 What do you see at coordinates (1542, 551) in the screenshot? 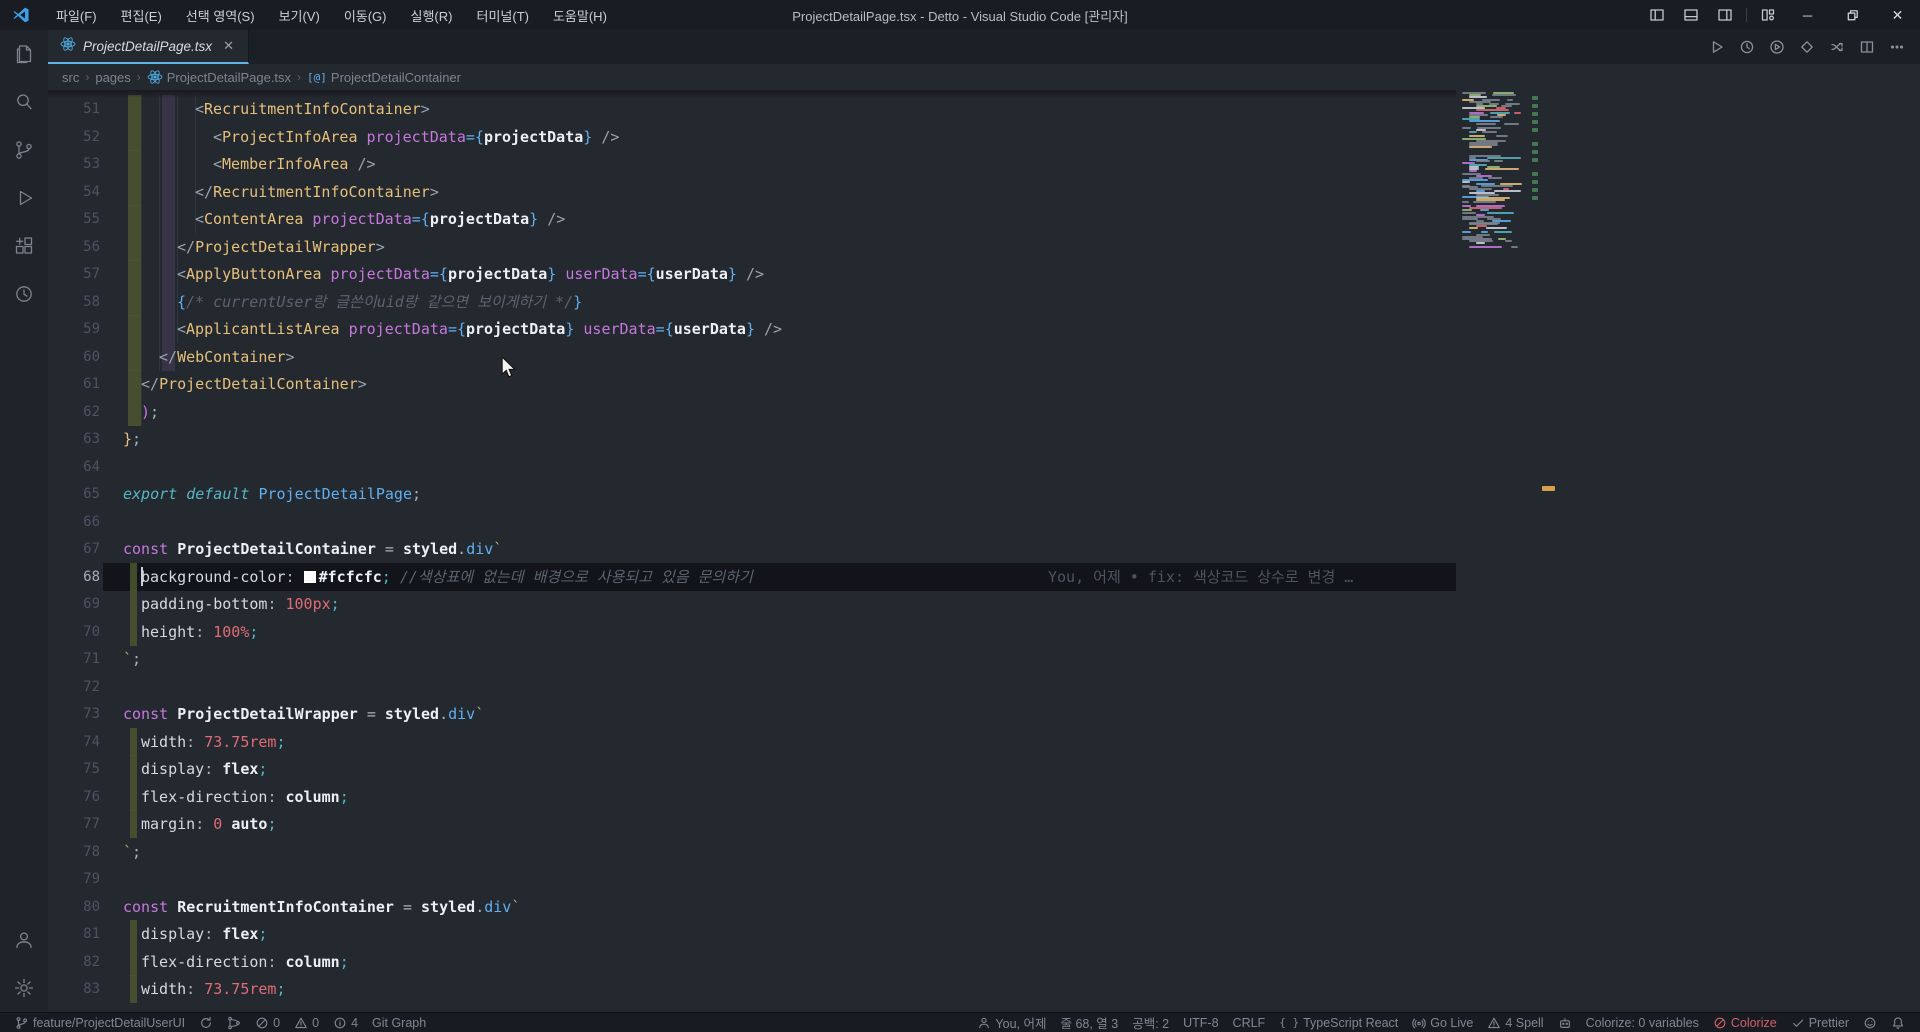
I see `overview-ruler` at bounding box center [1542, 551].